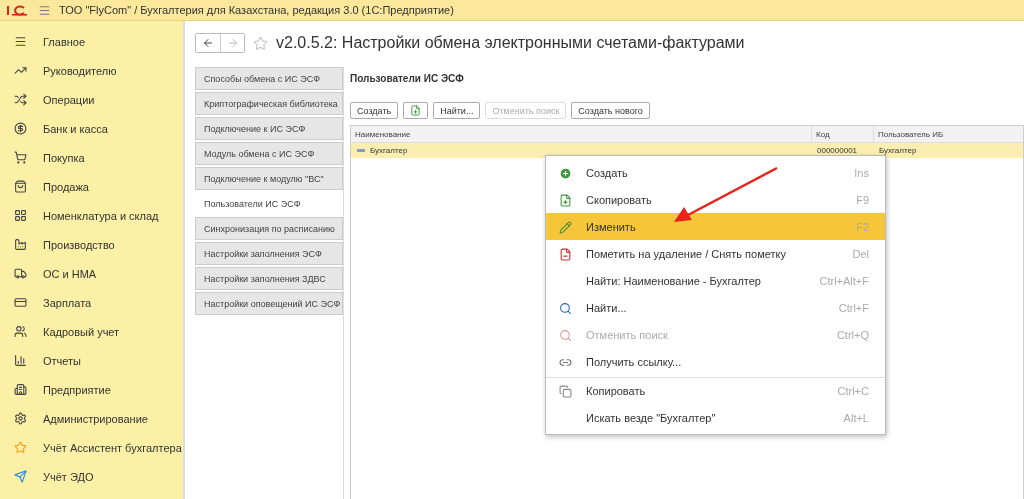 This screenshot has width=1024, height=499. What do you see at coordinates (269, 253) in the screenshot?
I see `section-tab: Настройки заполнения ЭСФ` at bounding box center [269, 253].